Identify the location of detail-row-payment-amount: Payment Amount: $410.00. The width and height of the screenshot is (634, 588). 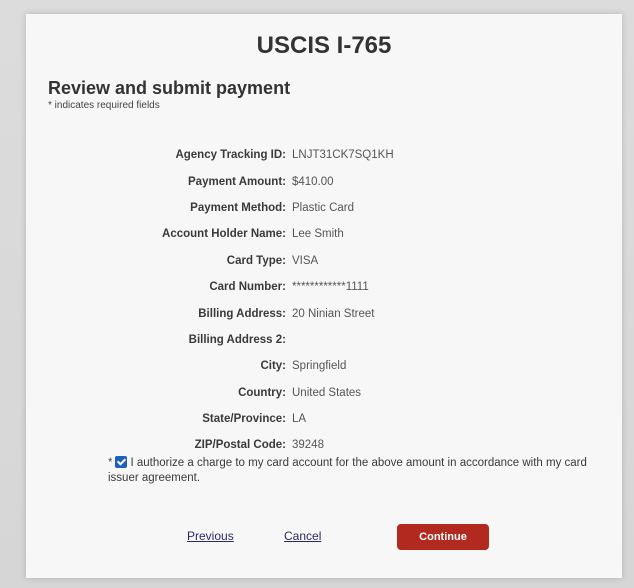
(324, 181).